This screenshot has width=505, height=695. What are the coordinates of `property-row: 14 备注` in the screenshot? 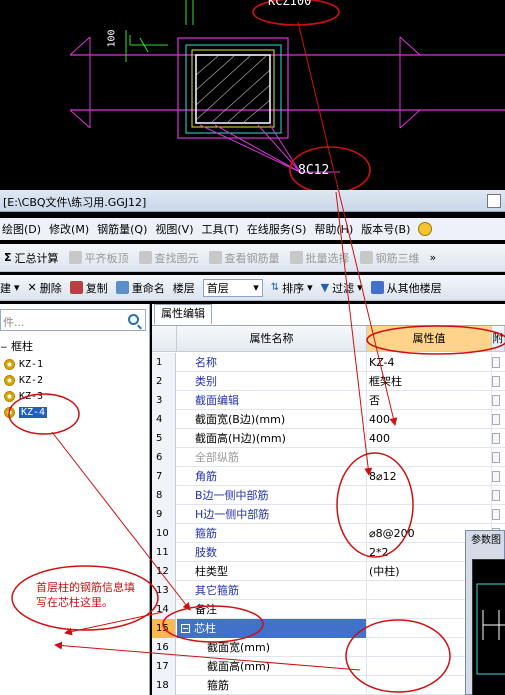 It's located at (328, 609).